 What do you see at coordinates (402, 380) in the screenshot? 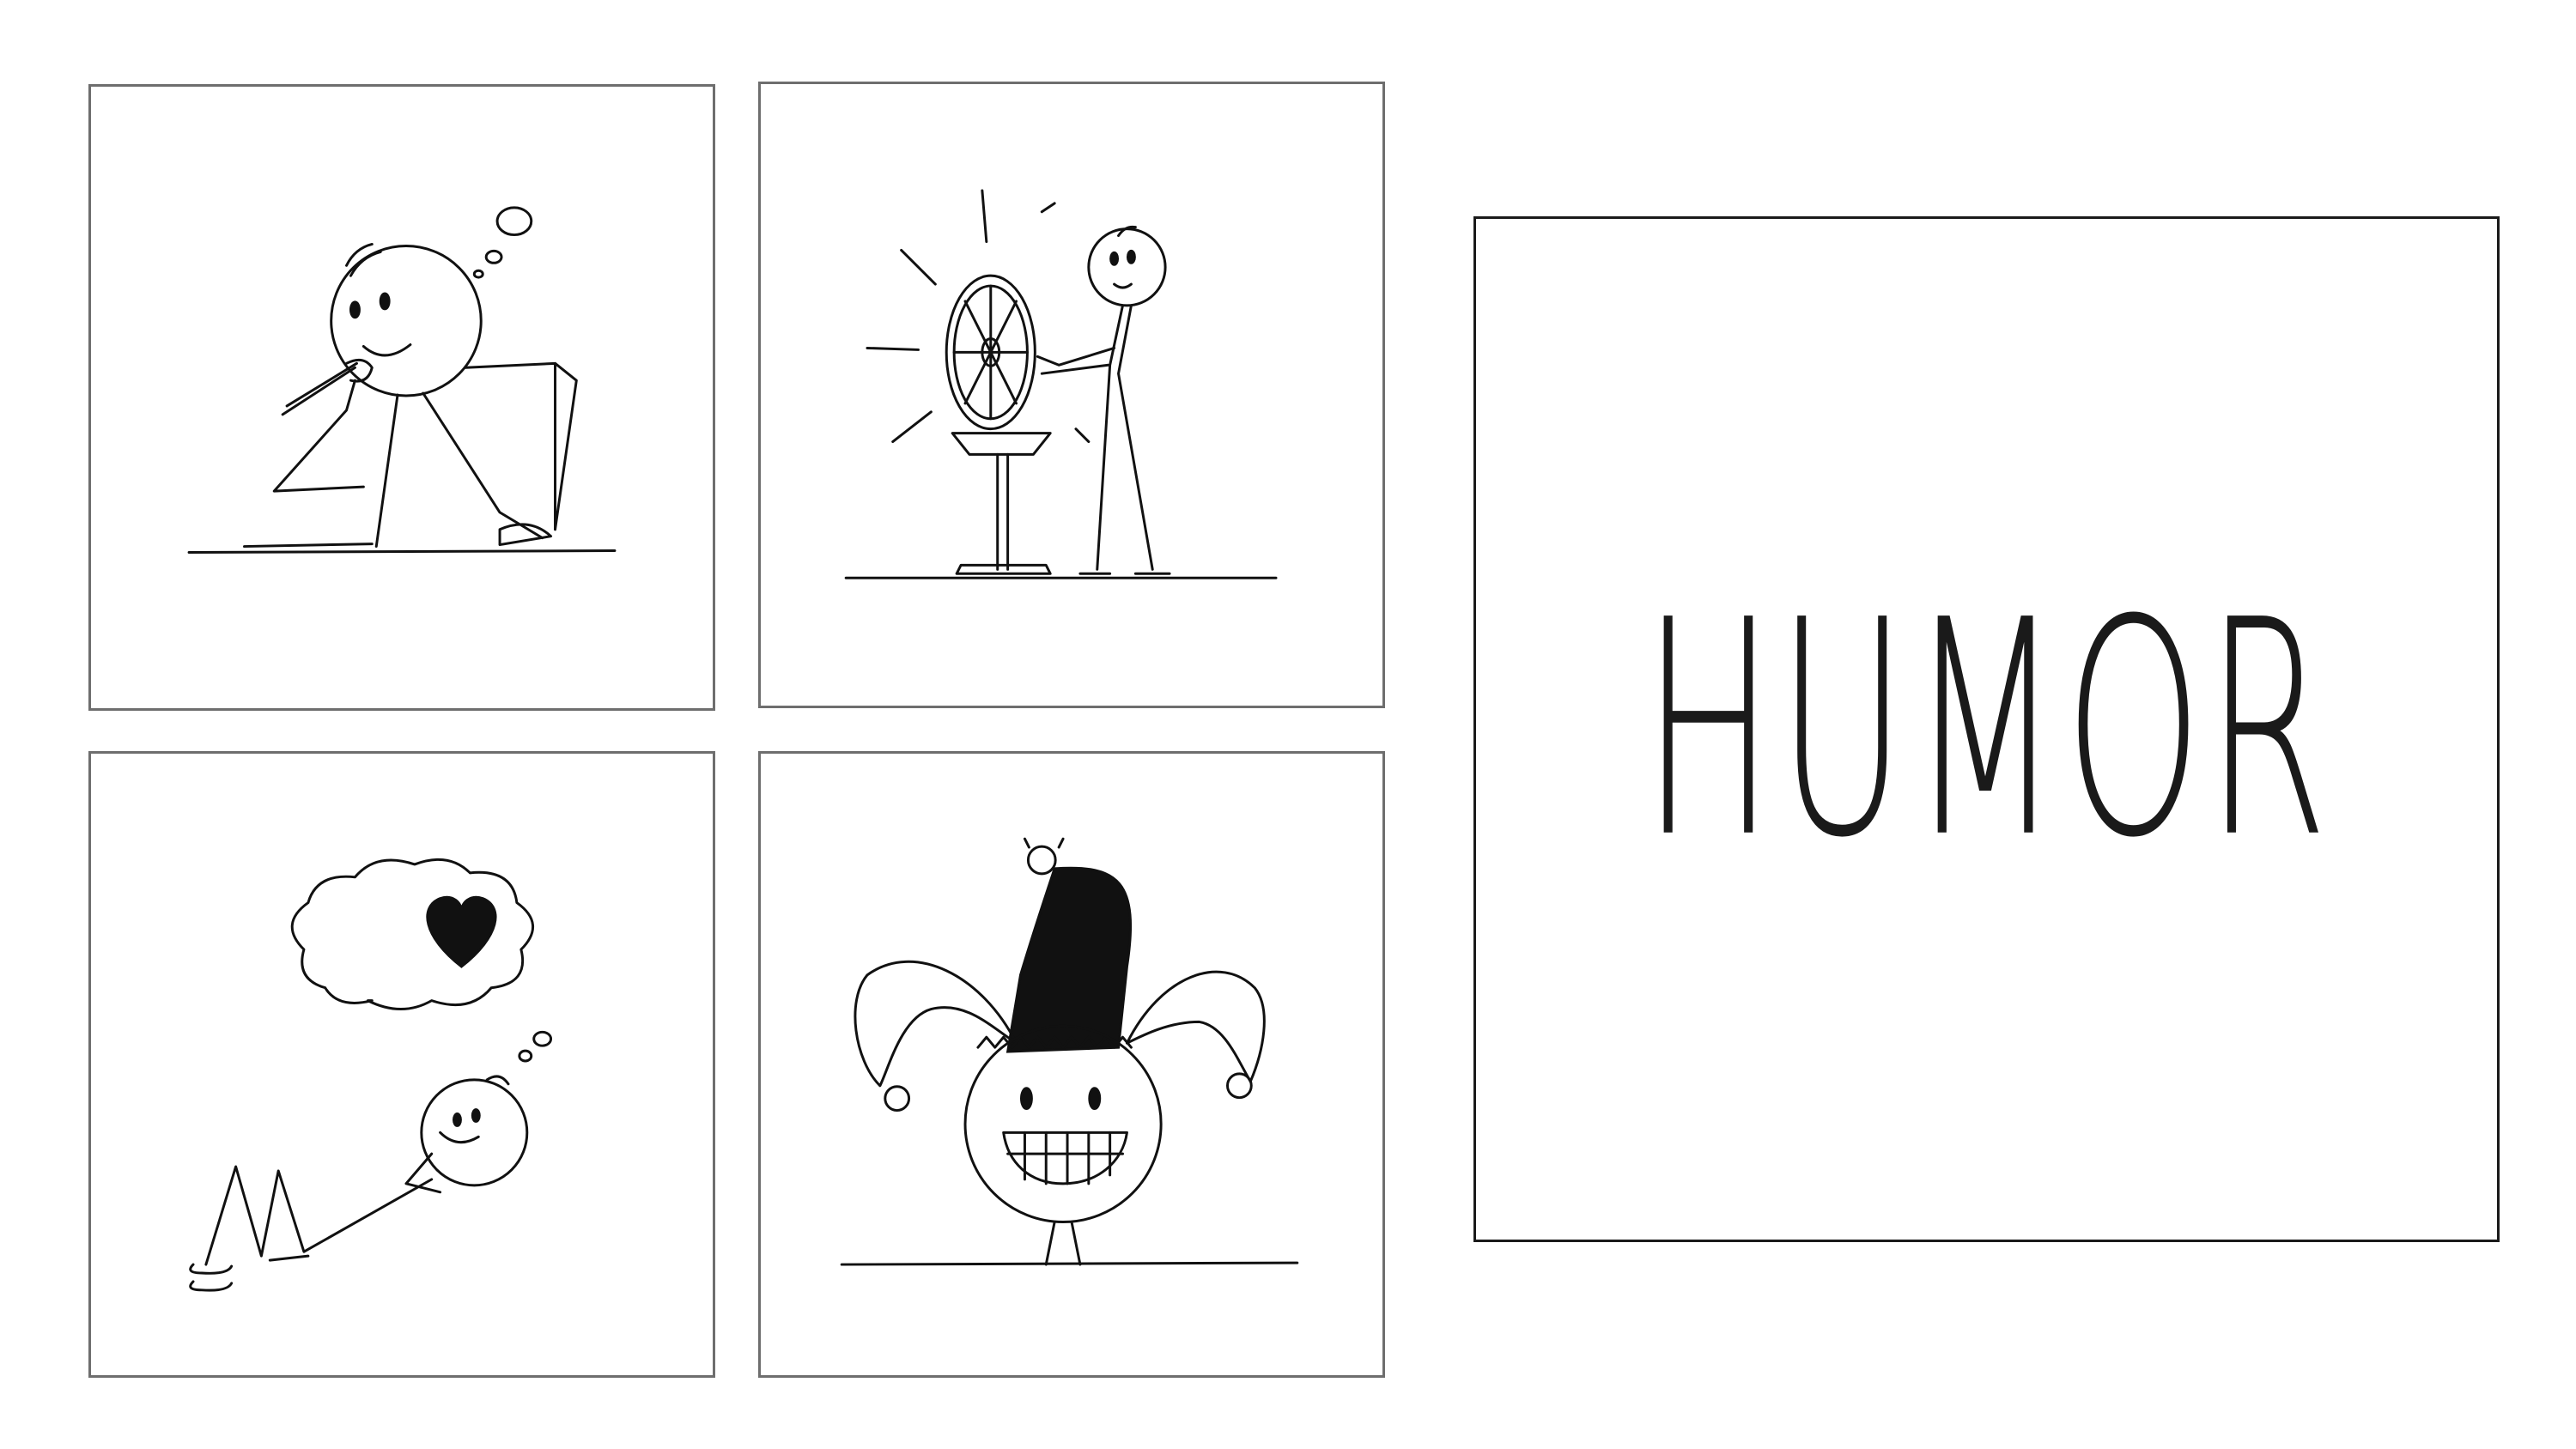
I see `thinking-stick-figure-icon` at bounding box center [402, 380].